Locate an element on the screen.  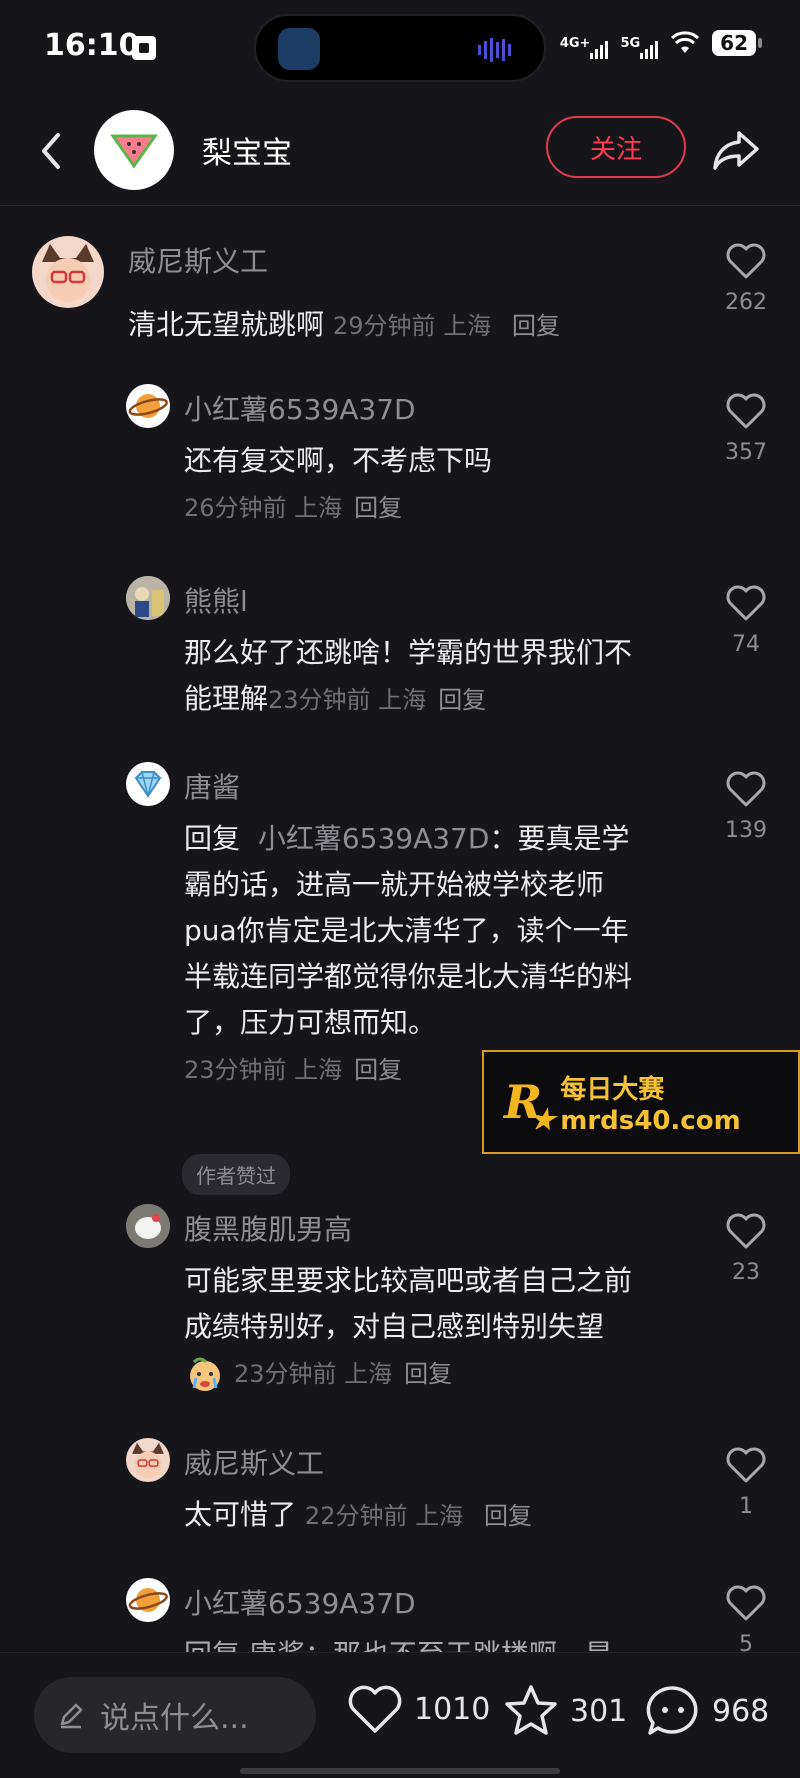
comment-author: 腹黑腹肌男高 is located at coordinates (268, 1228).